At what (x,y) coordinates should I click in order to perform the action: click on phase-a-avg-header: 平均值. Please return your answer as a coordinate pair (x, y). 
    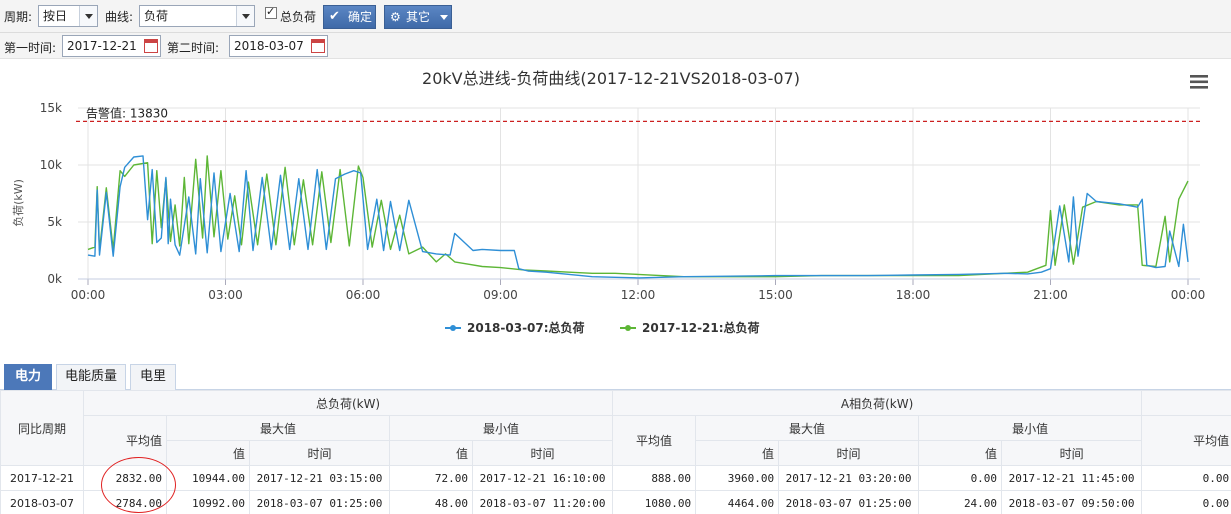
    Looking at the image, I should click on (654, 440).